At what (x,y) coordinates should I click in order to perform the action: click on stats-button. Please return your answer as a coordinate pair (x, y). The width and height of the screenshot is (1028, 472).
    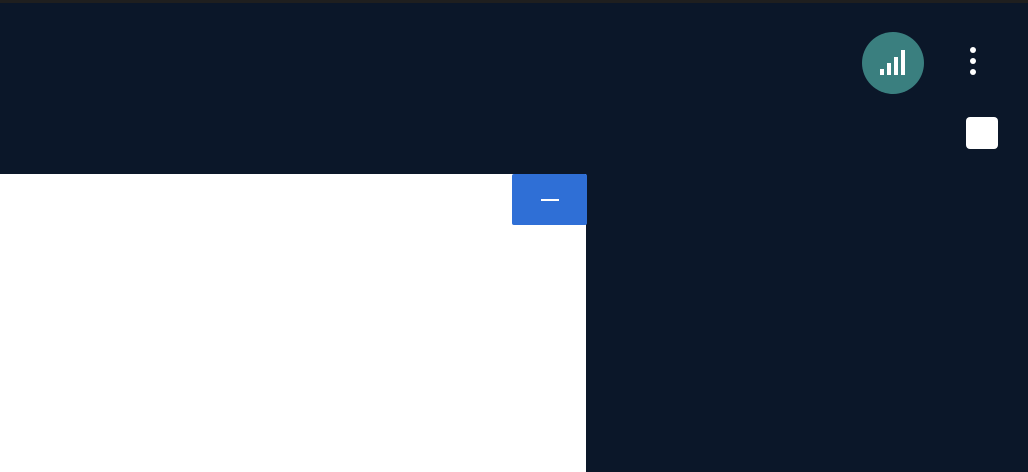
    Looking at the image, I should click on (893, 63).